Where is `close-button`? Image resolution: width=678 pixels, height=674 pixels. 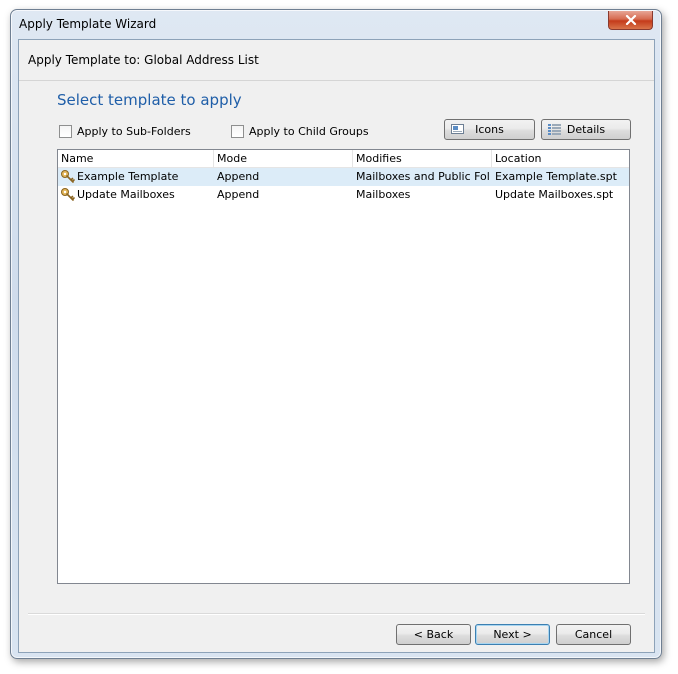 close-button is located at coordinates (630, 20).